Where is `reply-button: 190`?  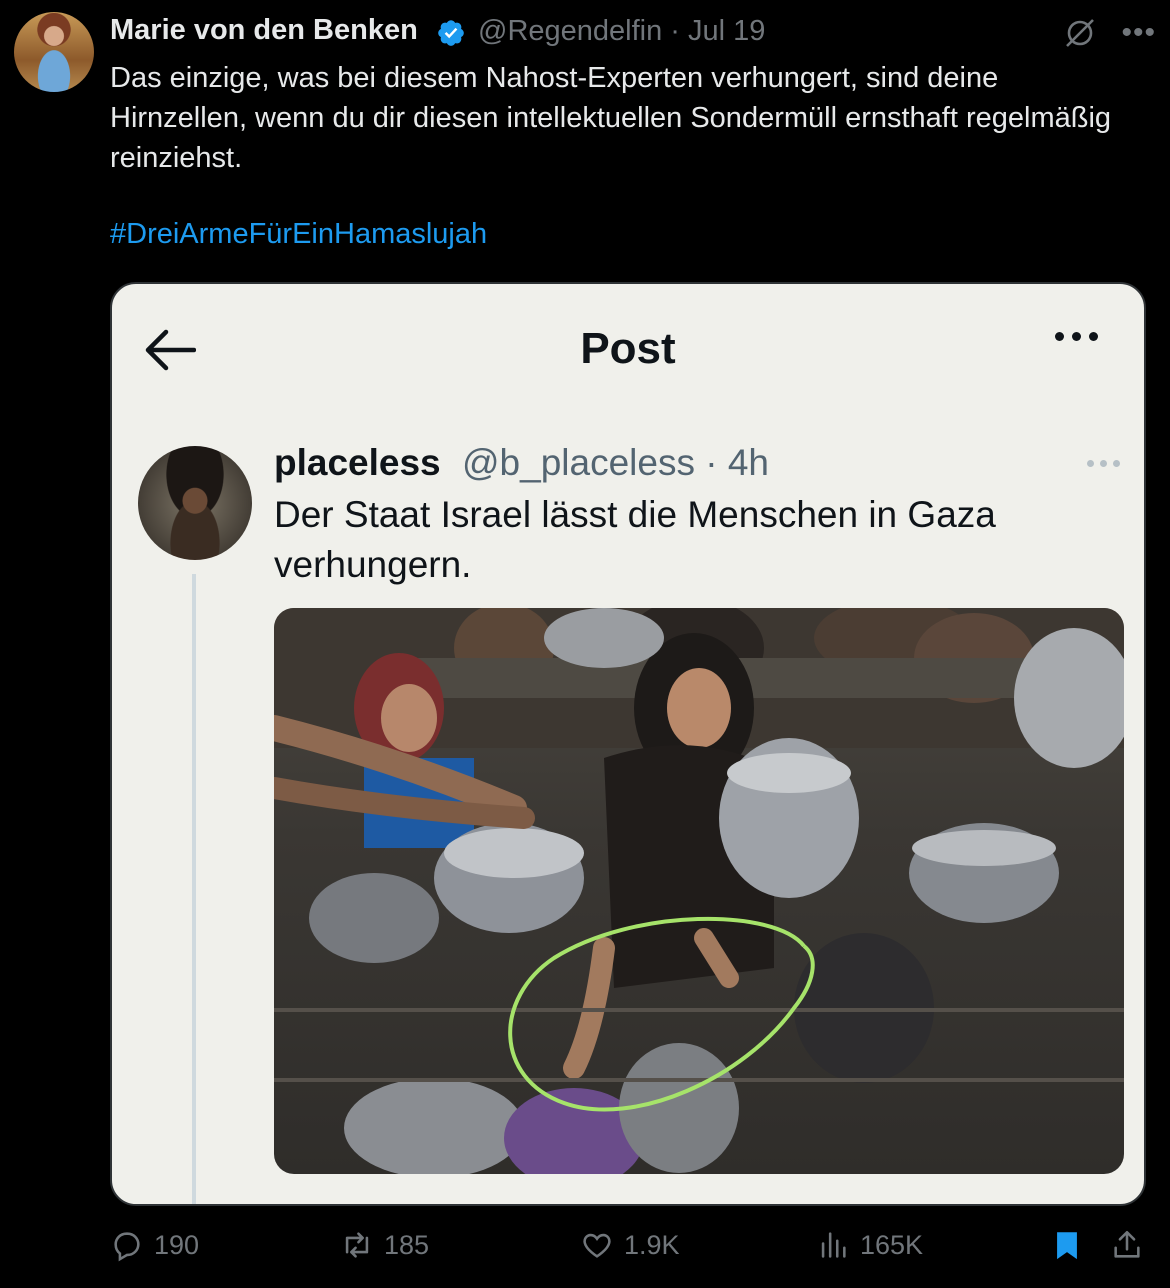 reply-button: 190 is located at coordinates (154, 1245).